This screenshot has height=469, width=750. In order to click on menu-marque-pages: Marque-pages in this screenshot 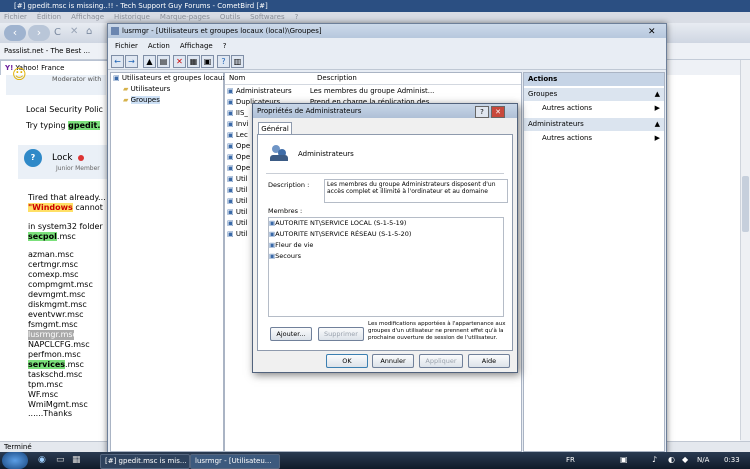, I will do `click(185, 17)`.